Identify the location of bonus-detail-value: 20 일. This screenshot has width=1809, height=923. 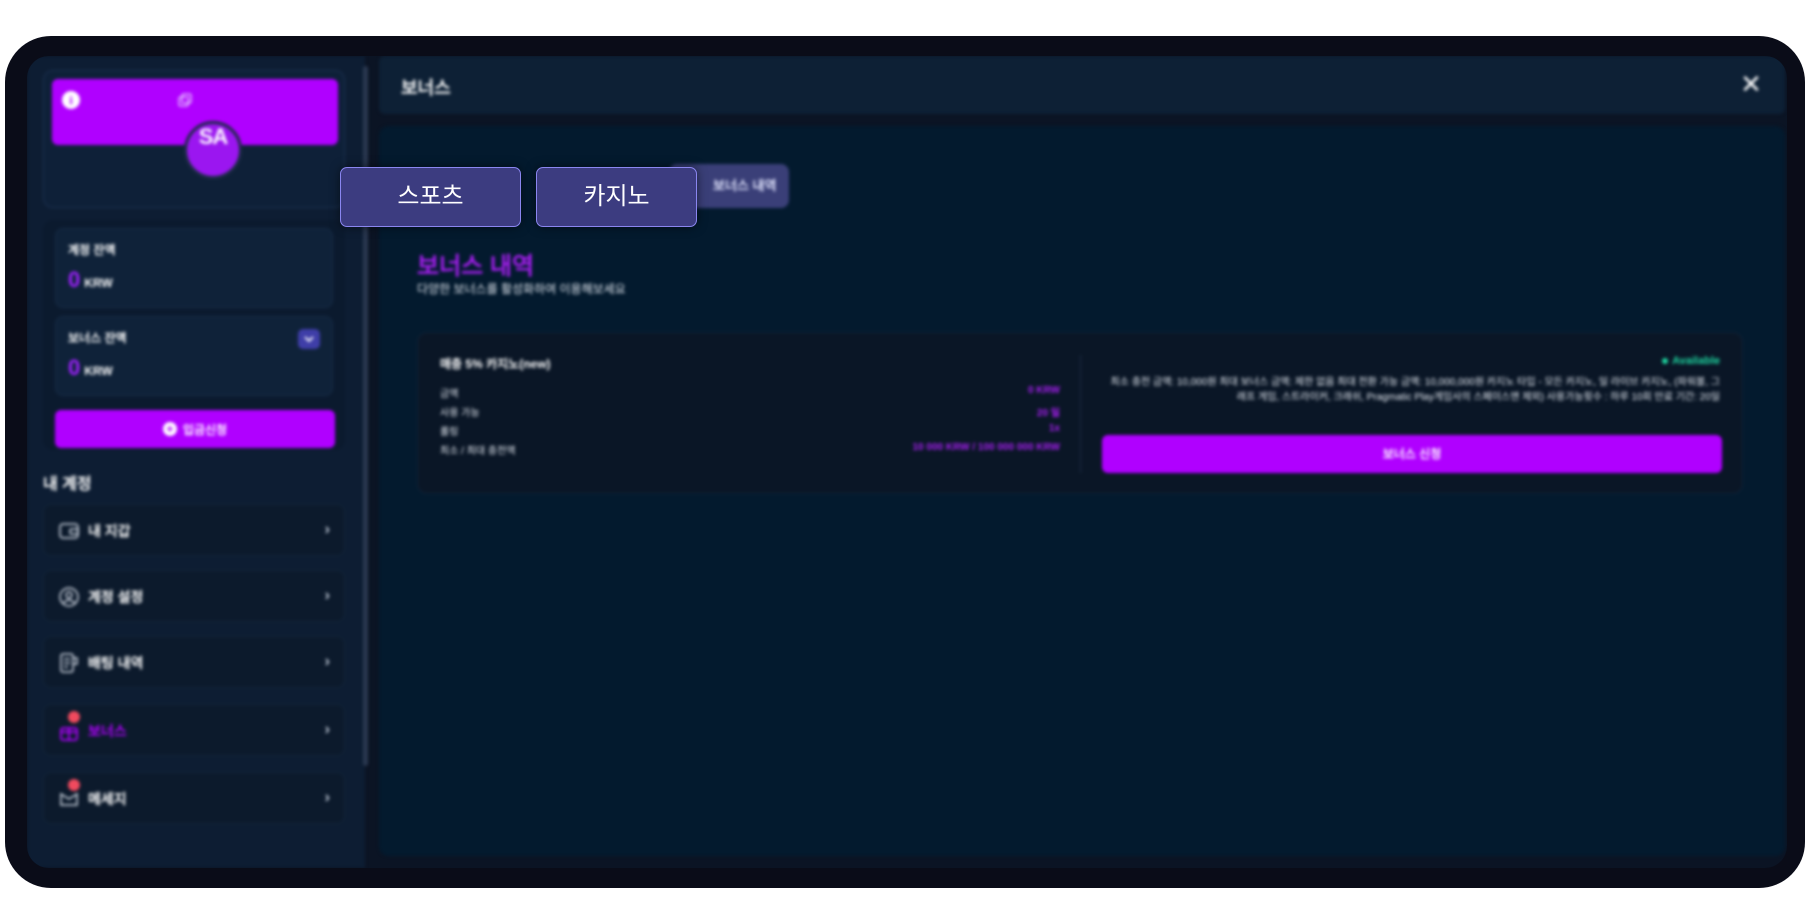
(1048, 413).